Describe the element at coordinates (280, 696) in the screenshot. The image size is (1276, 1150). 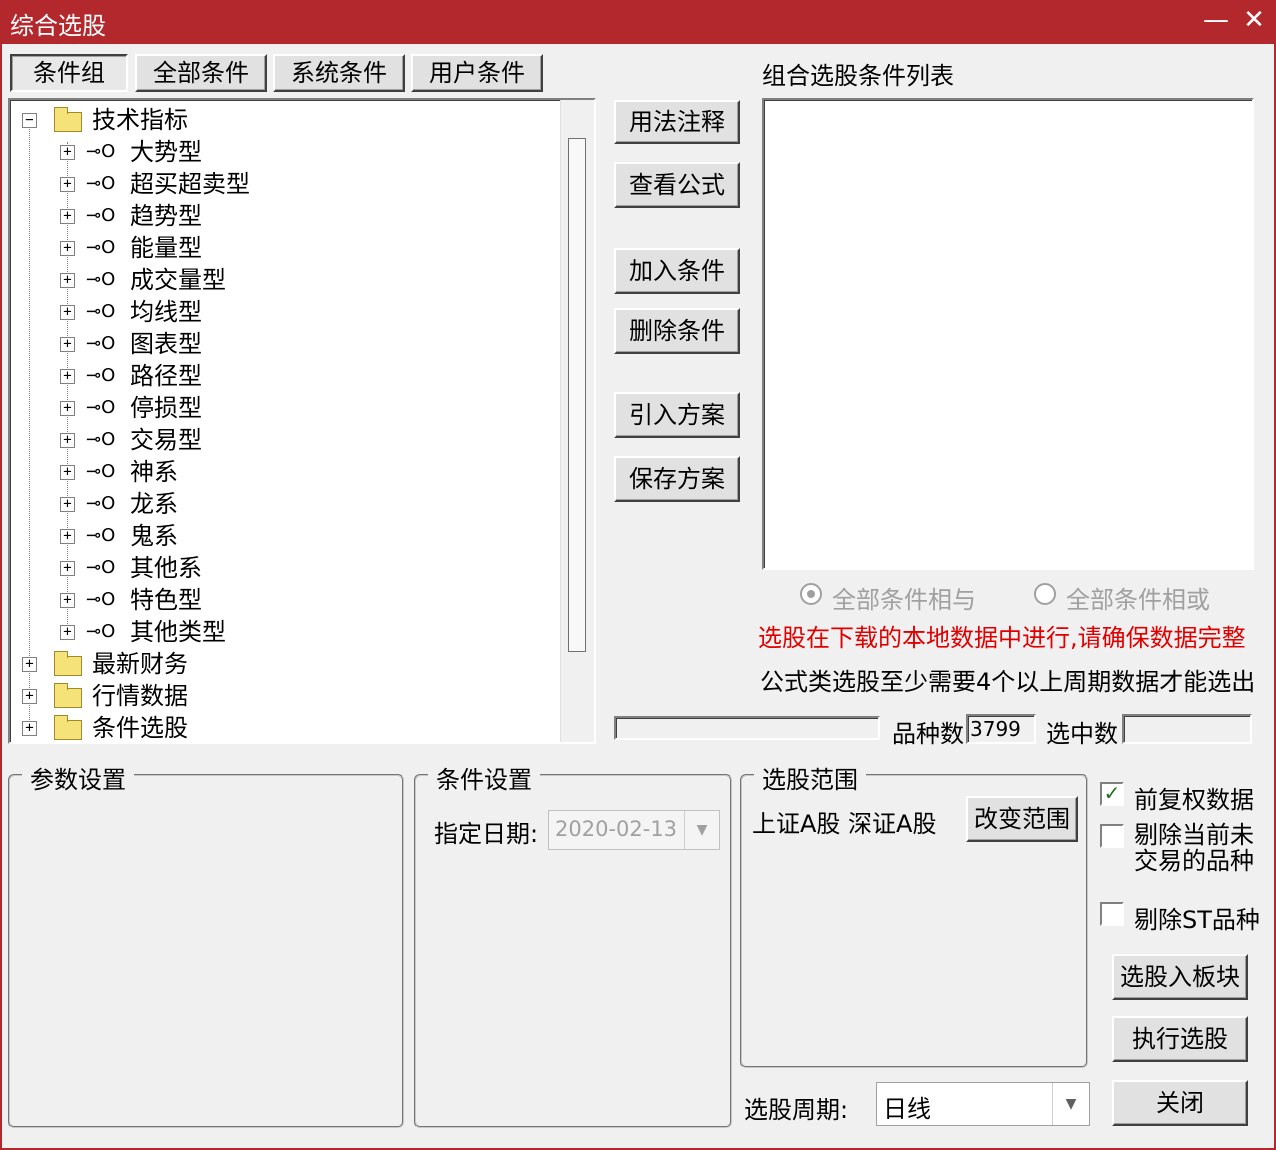
I see `tree-node-quotes: + 行情数据` at that location.